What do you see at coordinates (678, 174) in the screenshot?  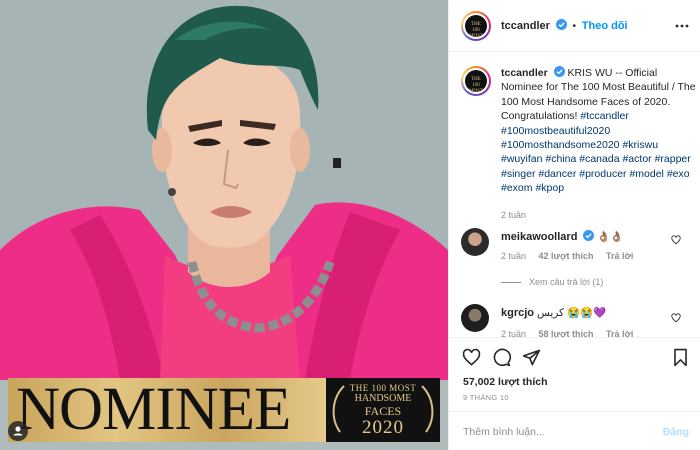 I see `hashtag: #exo` at bounding box center [678, 174].